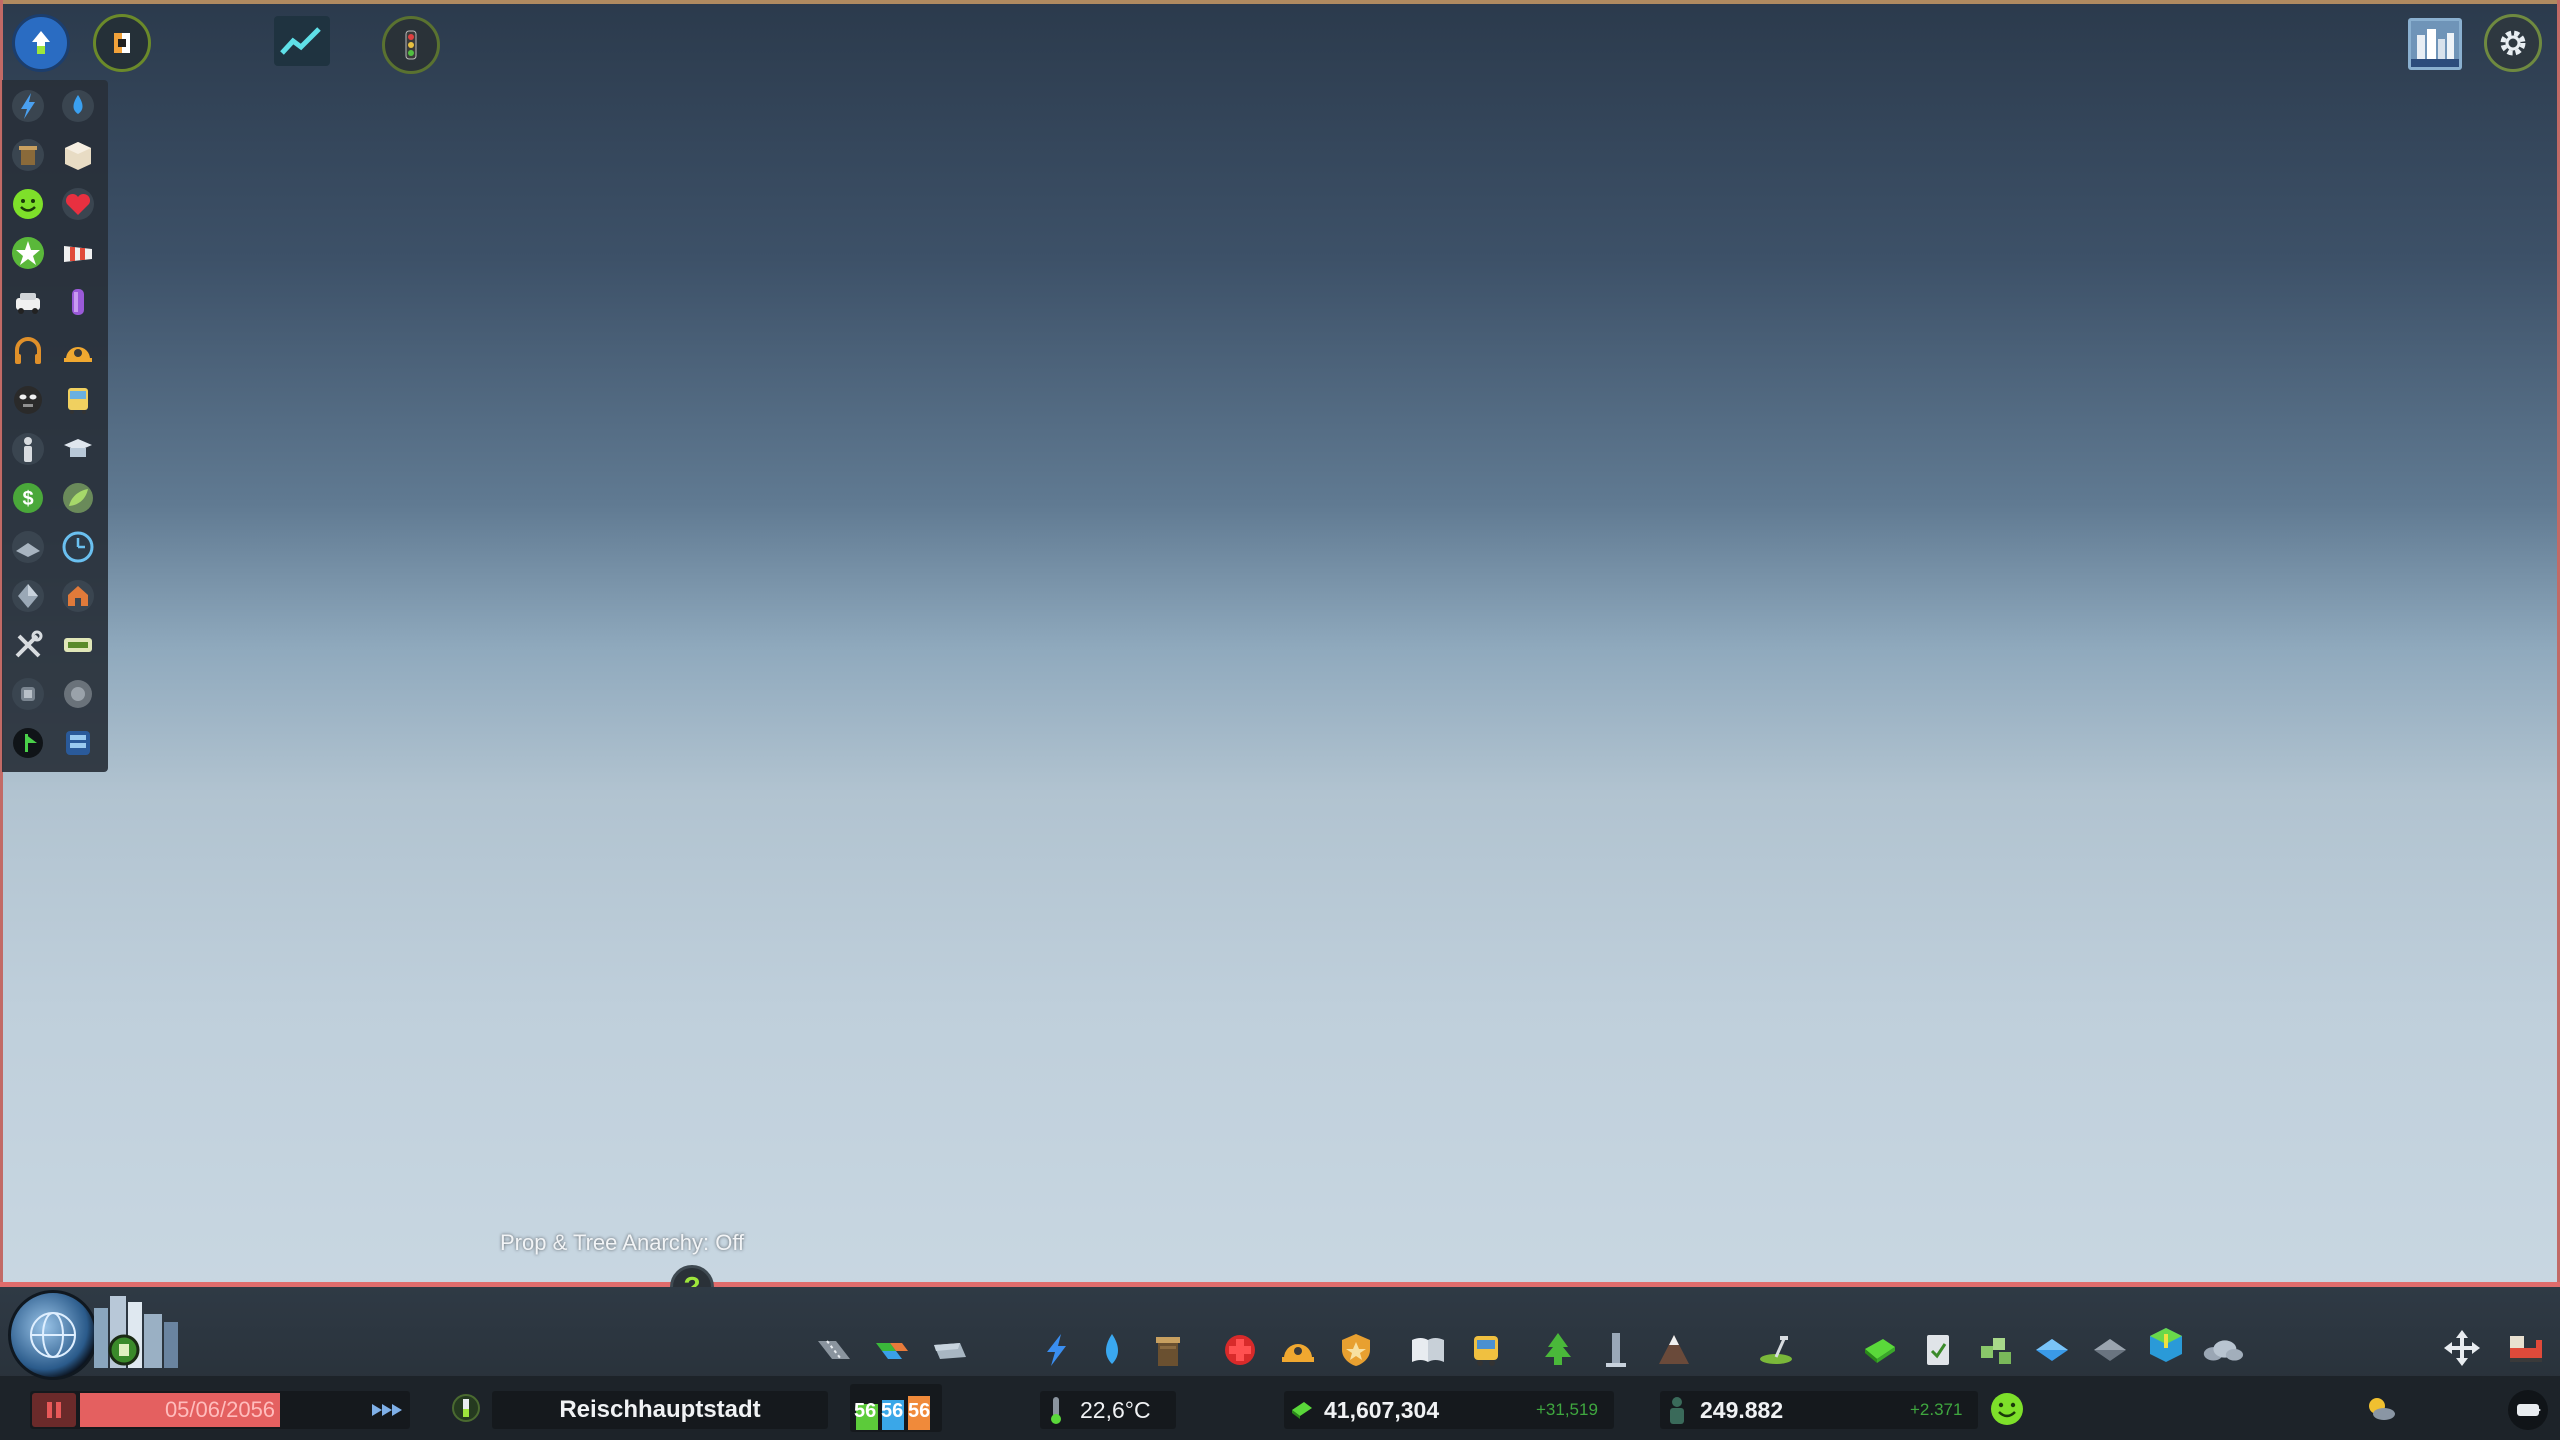 Image resolution: width=2560 pixels, height=1440 pixels. I want to click on bulldozer-icon, so click(2526, 1349).